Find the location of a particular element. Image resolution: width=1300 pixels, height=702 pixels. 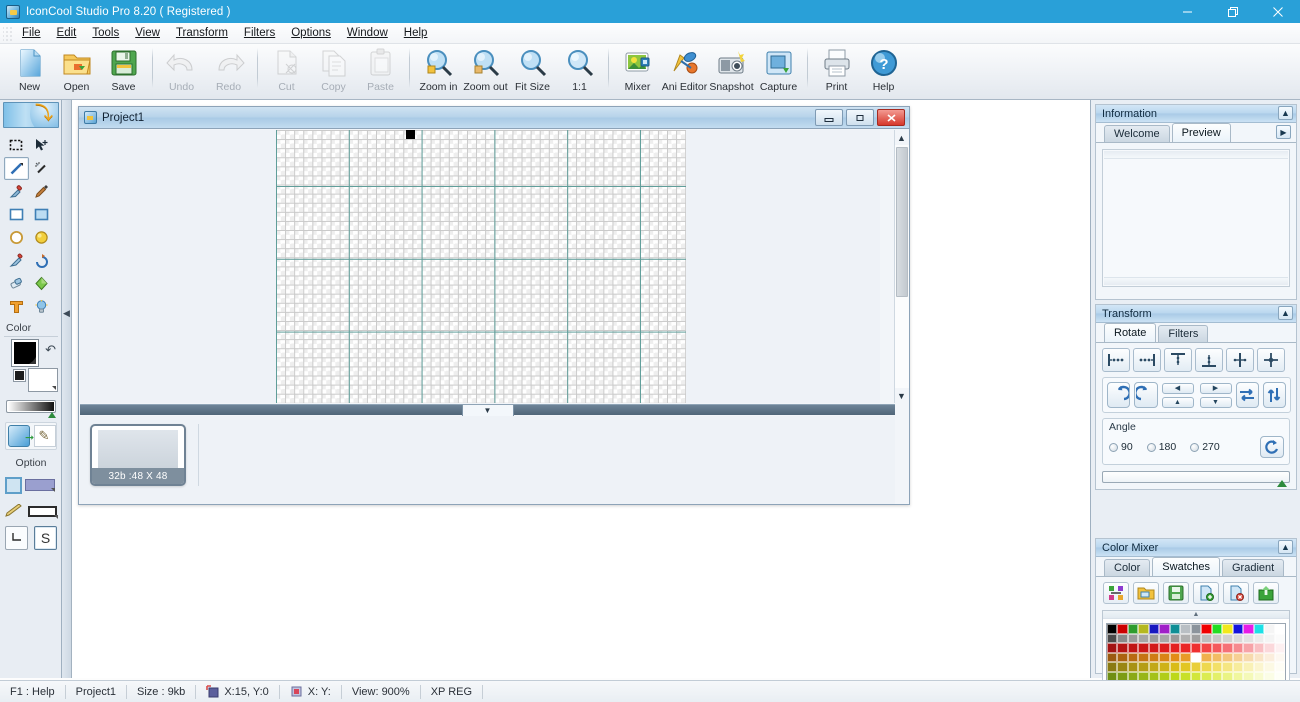

bulb-effect-tool is located at coordinates (41, 306).